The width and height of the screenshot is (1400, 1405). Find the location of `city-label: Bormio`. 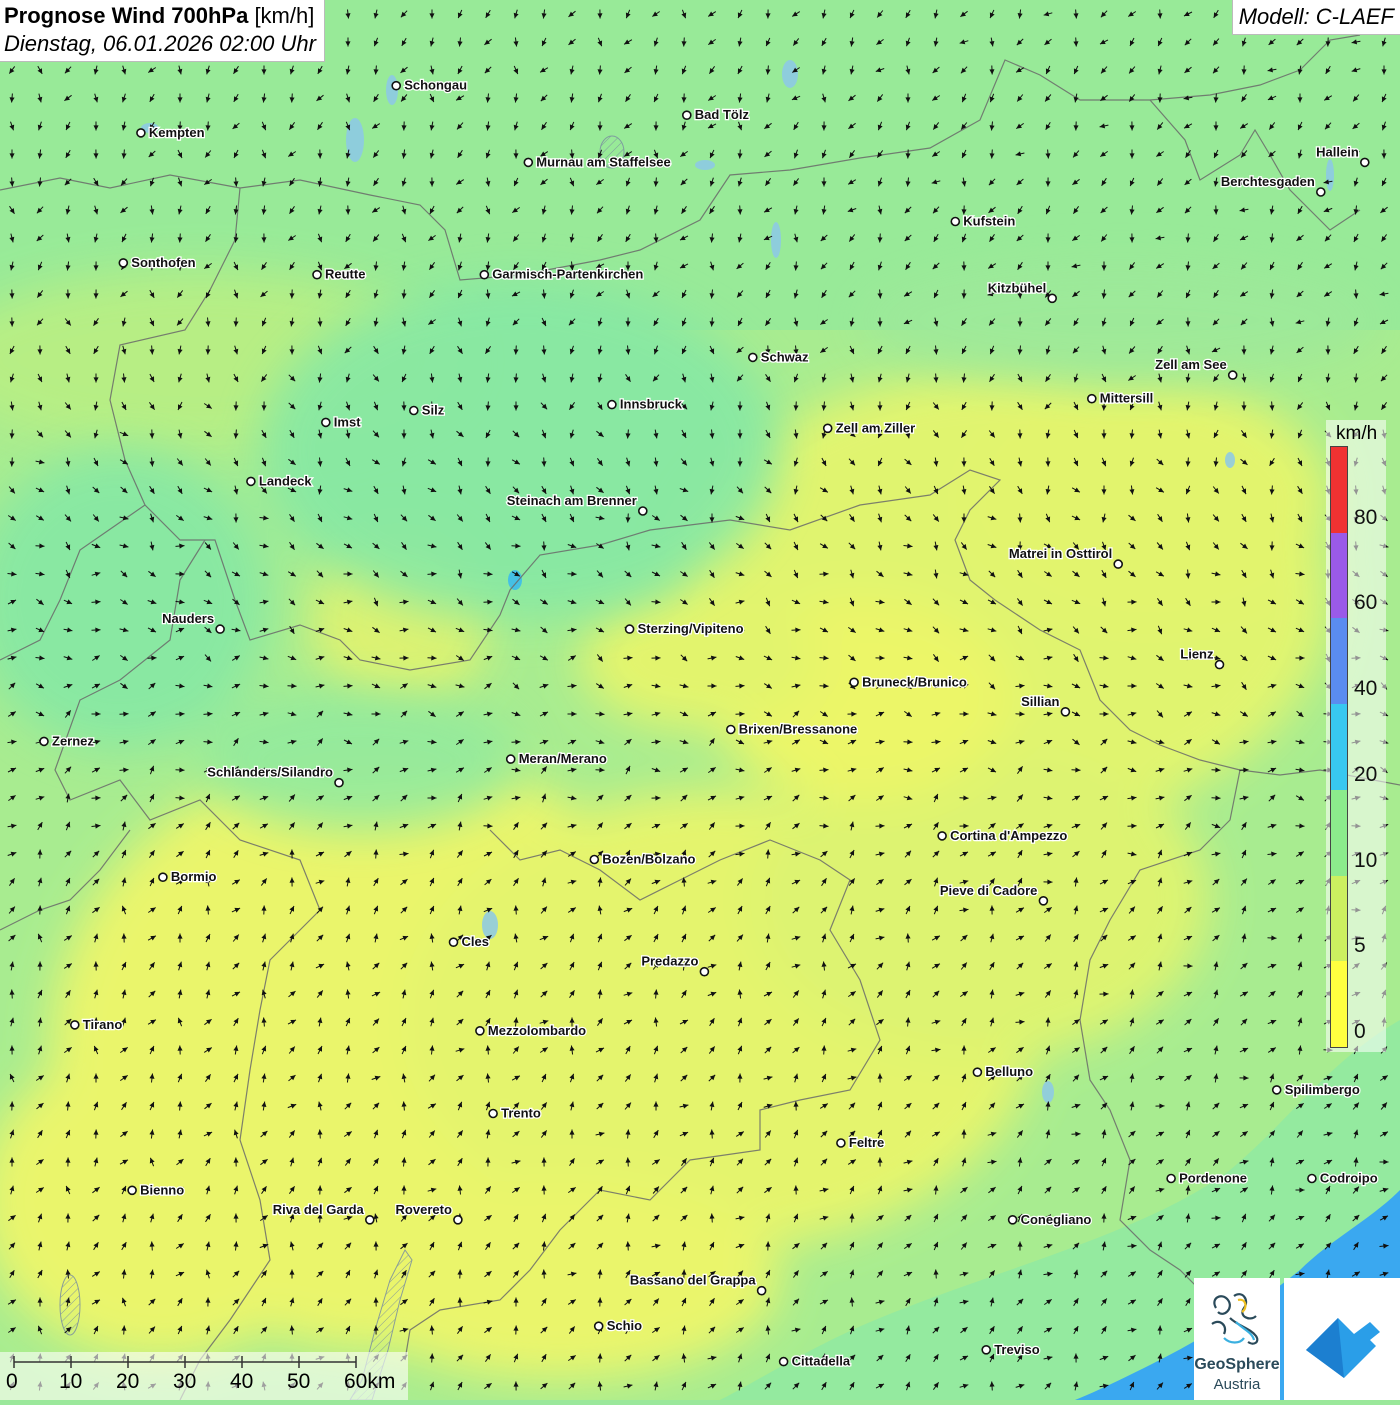

city-label: Bormio is located at coordinates (194, 876).